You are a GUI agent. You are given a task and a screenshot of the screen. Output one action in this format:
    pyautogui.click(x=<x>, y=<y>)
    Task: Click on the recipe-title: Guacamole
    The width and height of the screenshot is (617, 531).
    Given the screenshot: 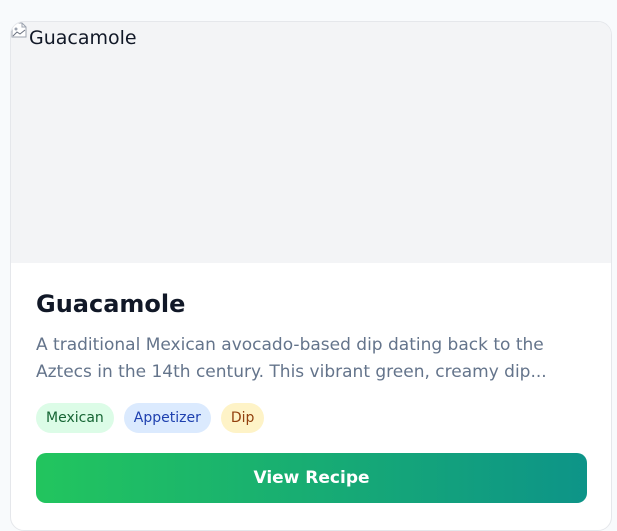 What is the action you would take?
    pyautogui.click(x=111, y=304)
    